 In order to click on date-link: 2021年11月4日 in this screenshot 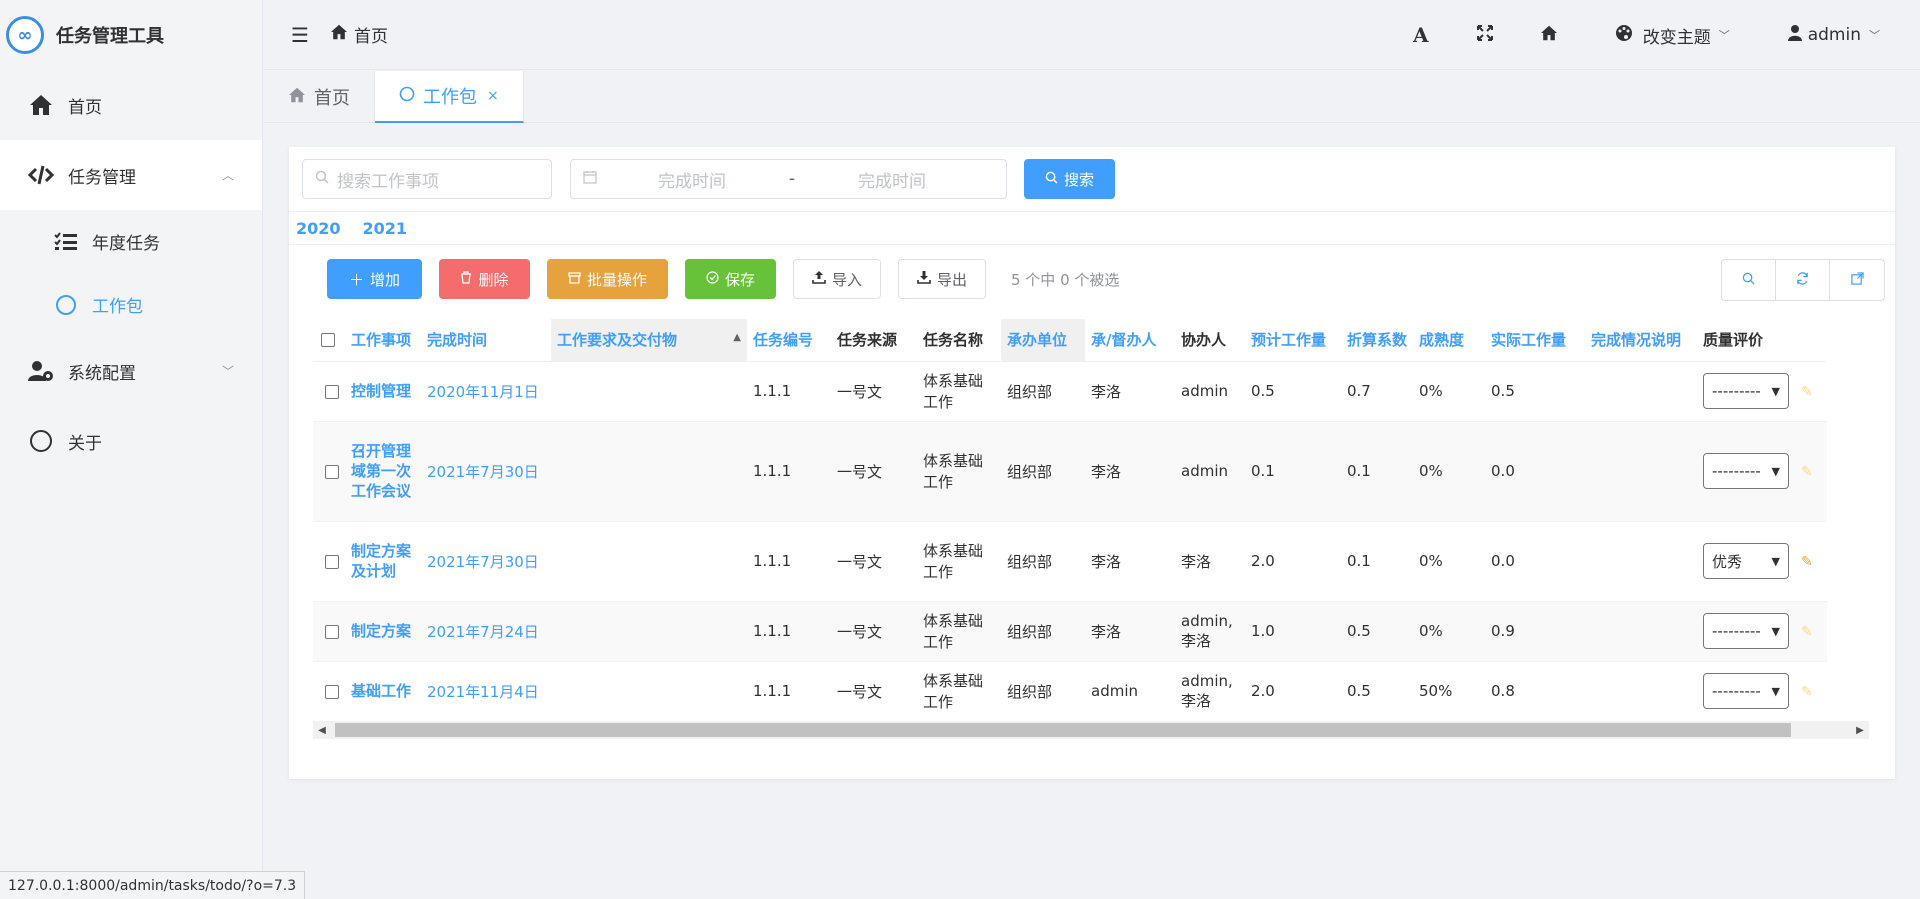, I will do `click(486, 691)`.